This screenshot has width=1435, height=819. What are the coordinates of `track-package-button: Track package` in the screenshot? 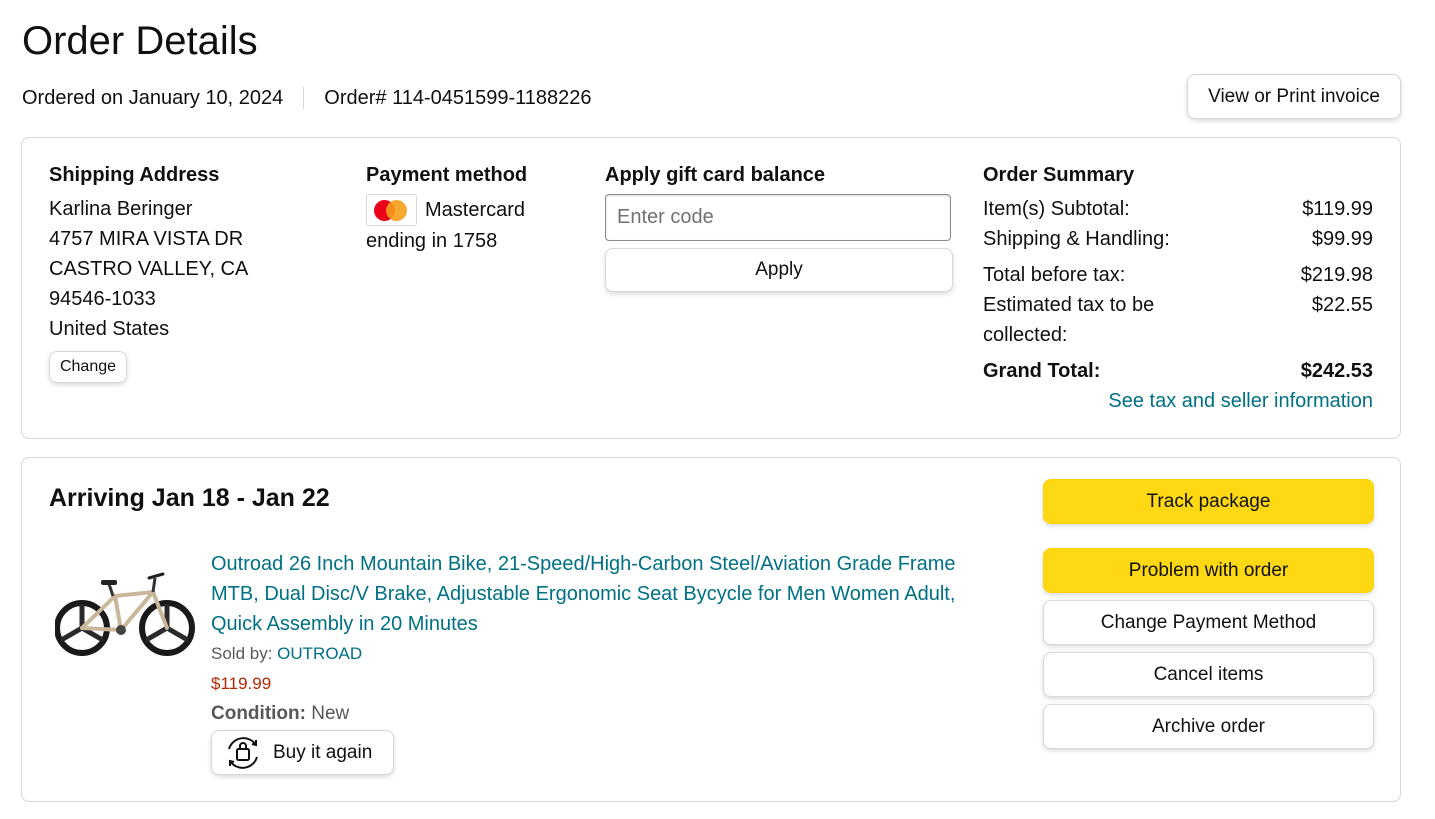 It's located at (1208, 501).